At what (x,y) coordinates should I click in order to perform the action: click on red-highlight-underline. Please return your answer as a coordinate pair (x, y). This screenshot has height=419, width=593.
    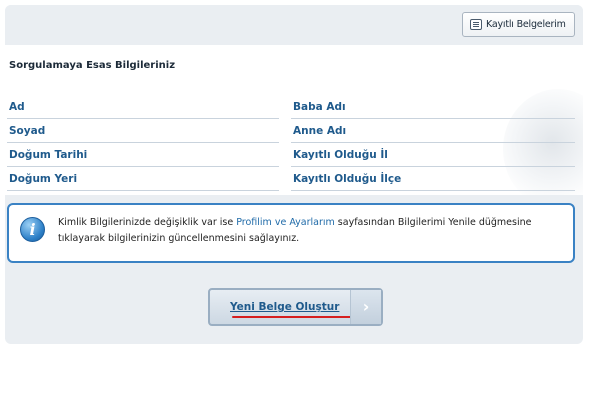
    Looking at the image, I should click on (293, 317).